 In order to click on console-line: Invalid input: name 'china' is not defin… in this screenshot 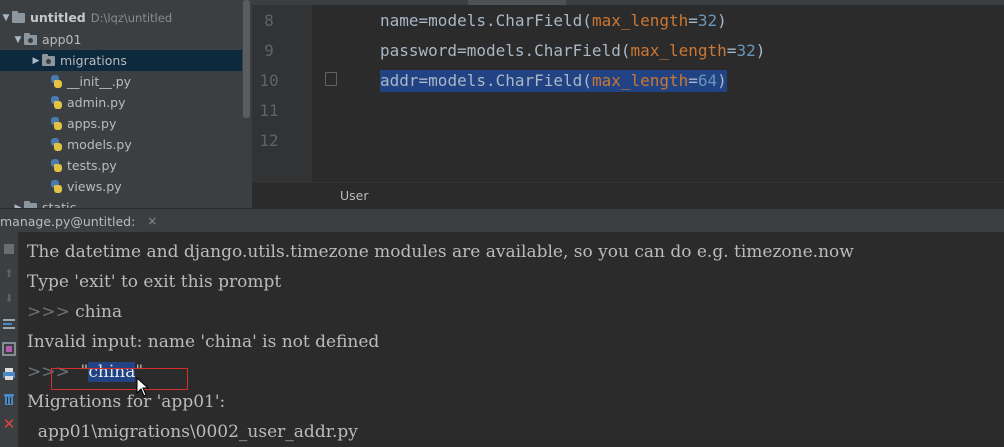, I will do `click(203, 342)`.